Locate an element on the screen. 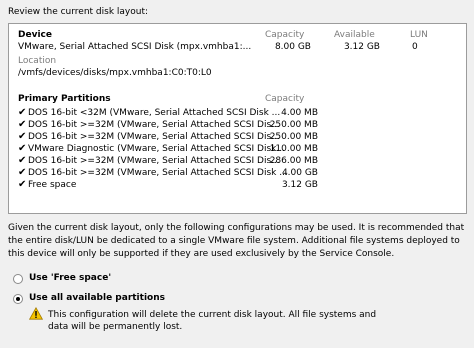  primary-partitions-header: Primary Partitions is located at coordinates (64, 99).